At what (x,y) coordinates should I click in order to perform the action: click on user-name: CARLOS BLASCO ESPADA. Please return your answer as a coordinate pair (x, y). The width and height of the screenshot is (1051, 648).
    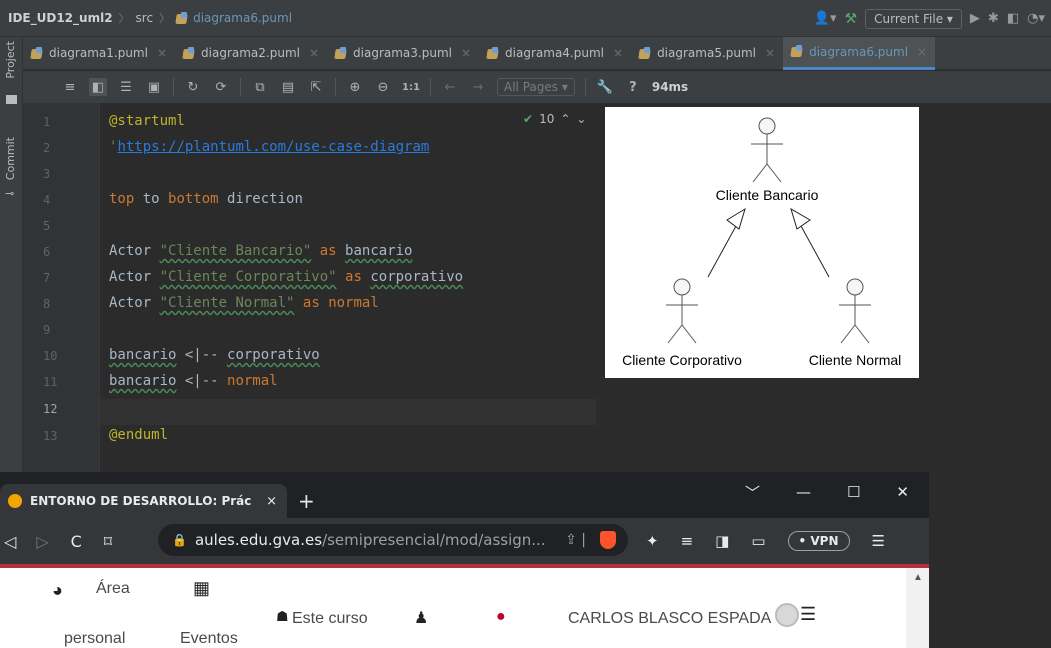
    Looking at the image, I should click on (669, 619).